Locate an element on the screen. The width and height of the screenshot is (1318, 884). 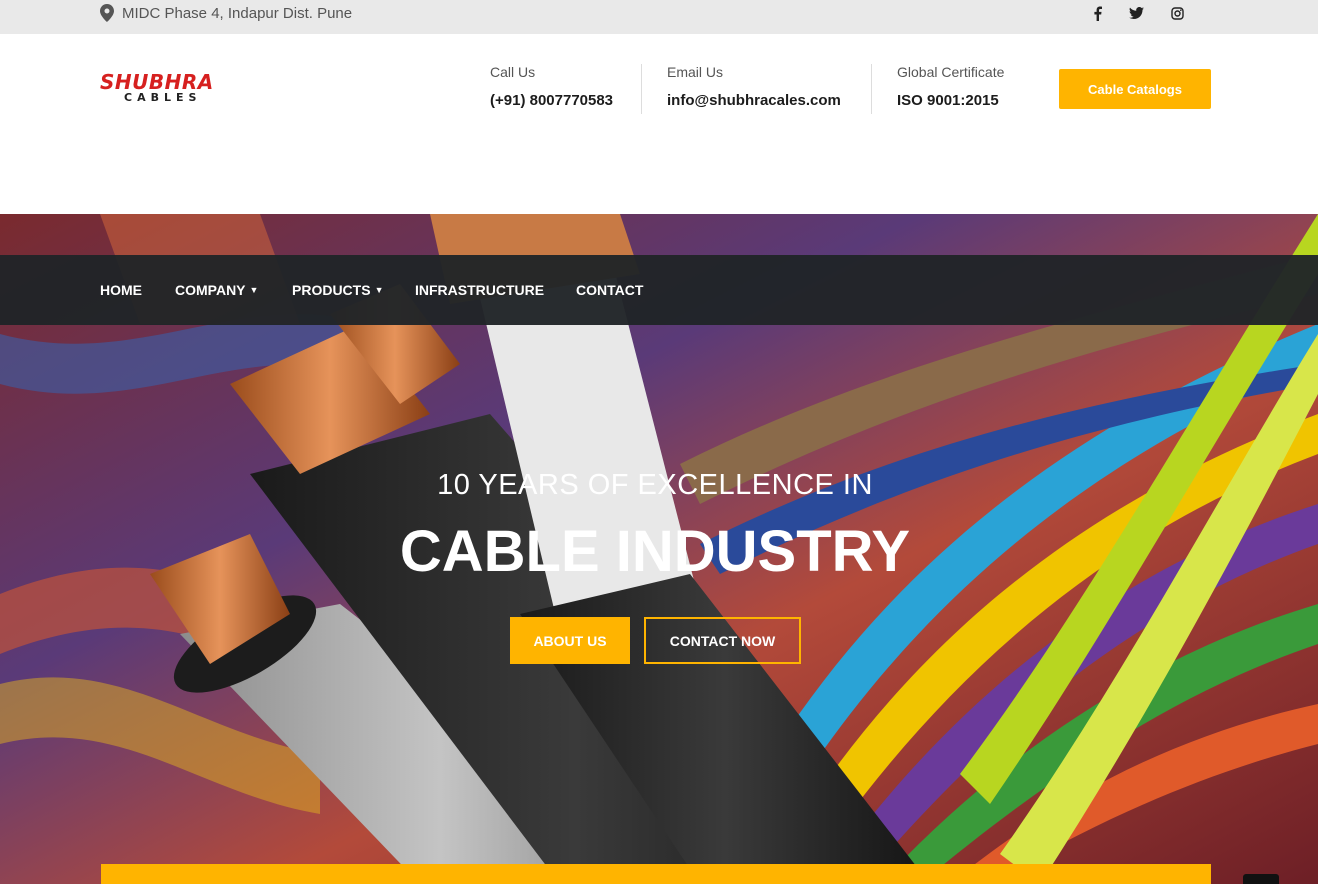
email-us-block: Email Us info@shubhracales.com is located at coordinates (754, 86).